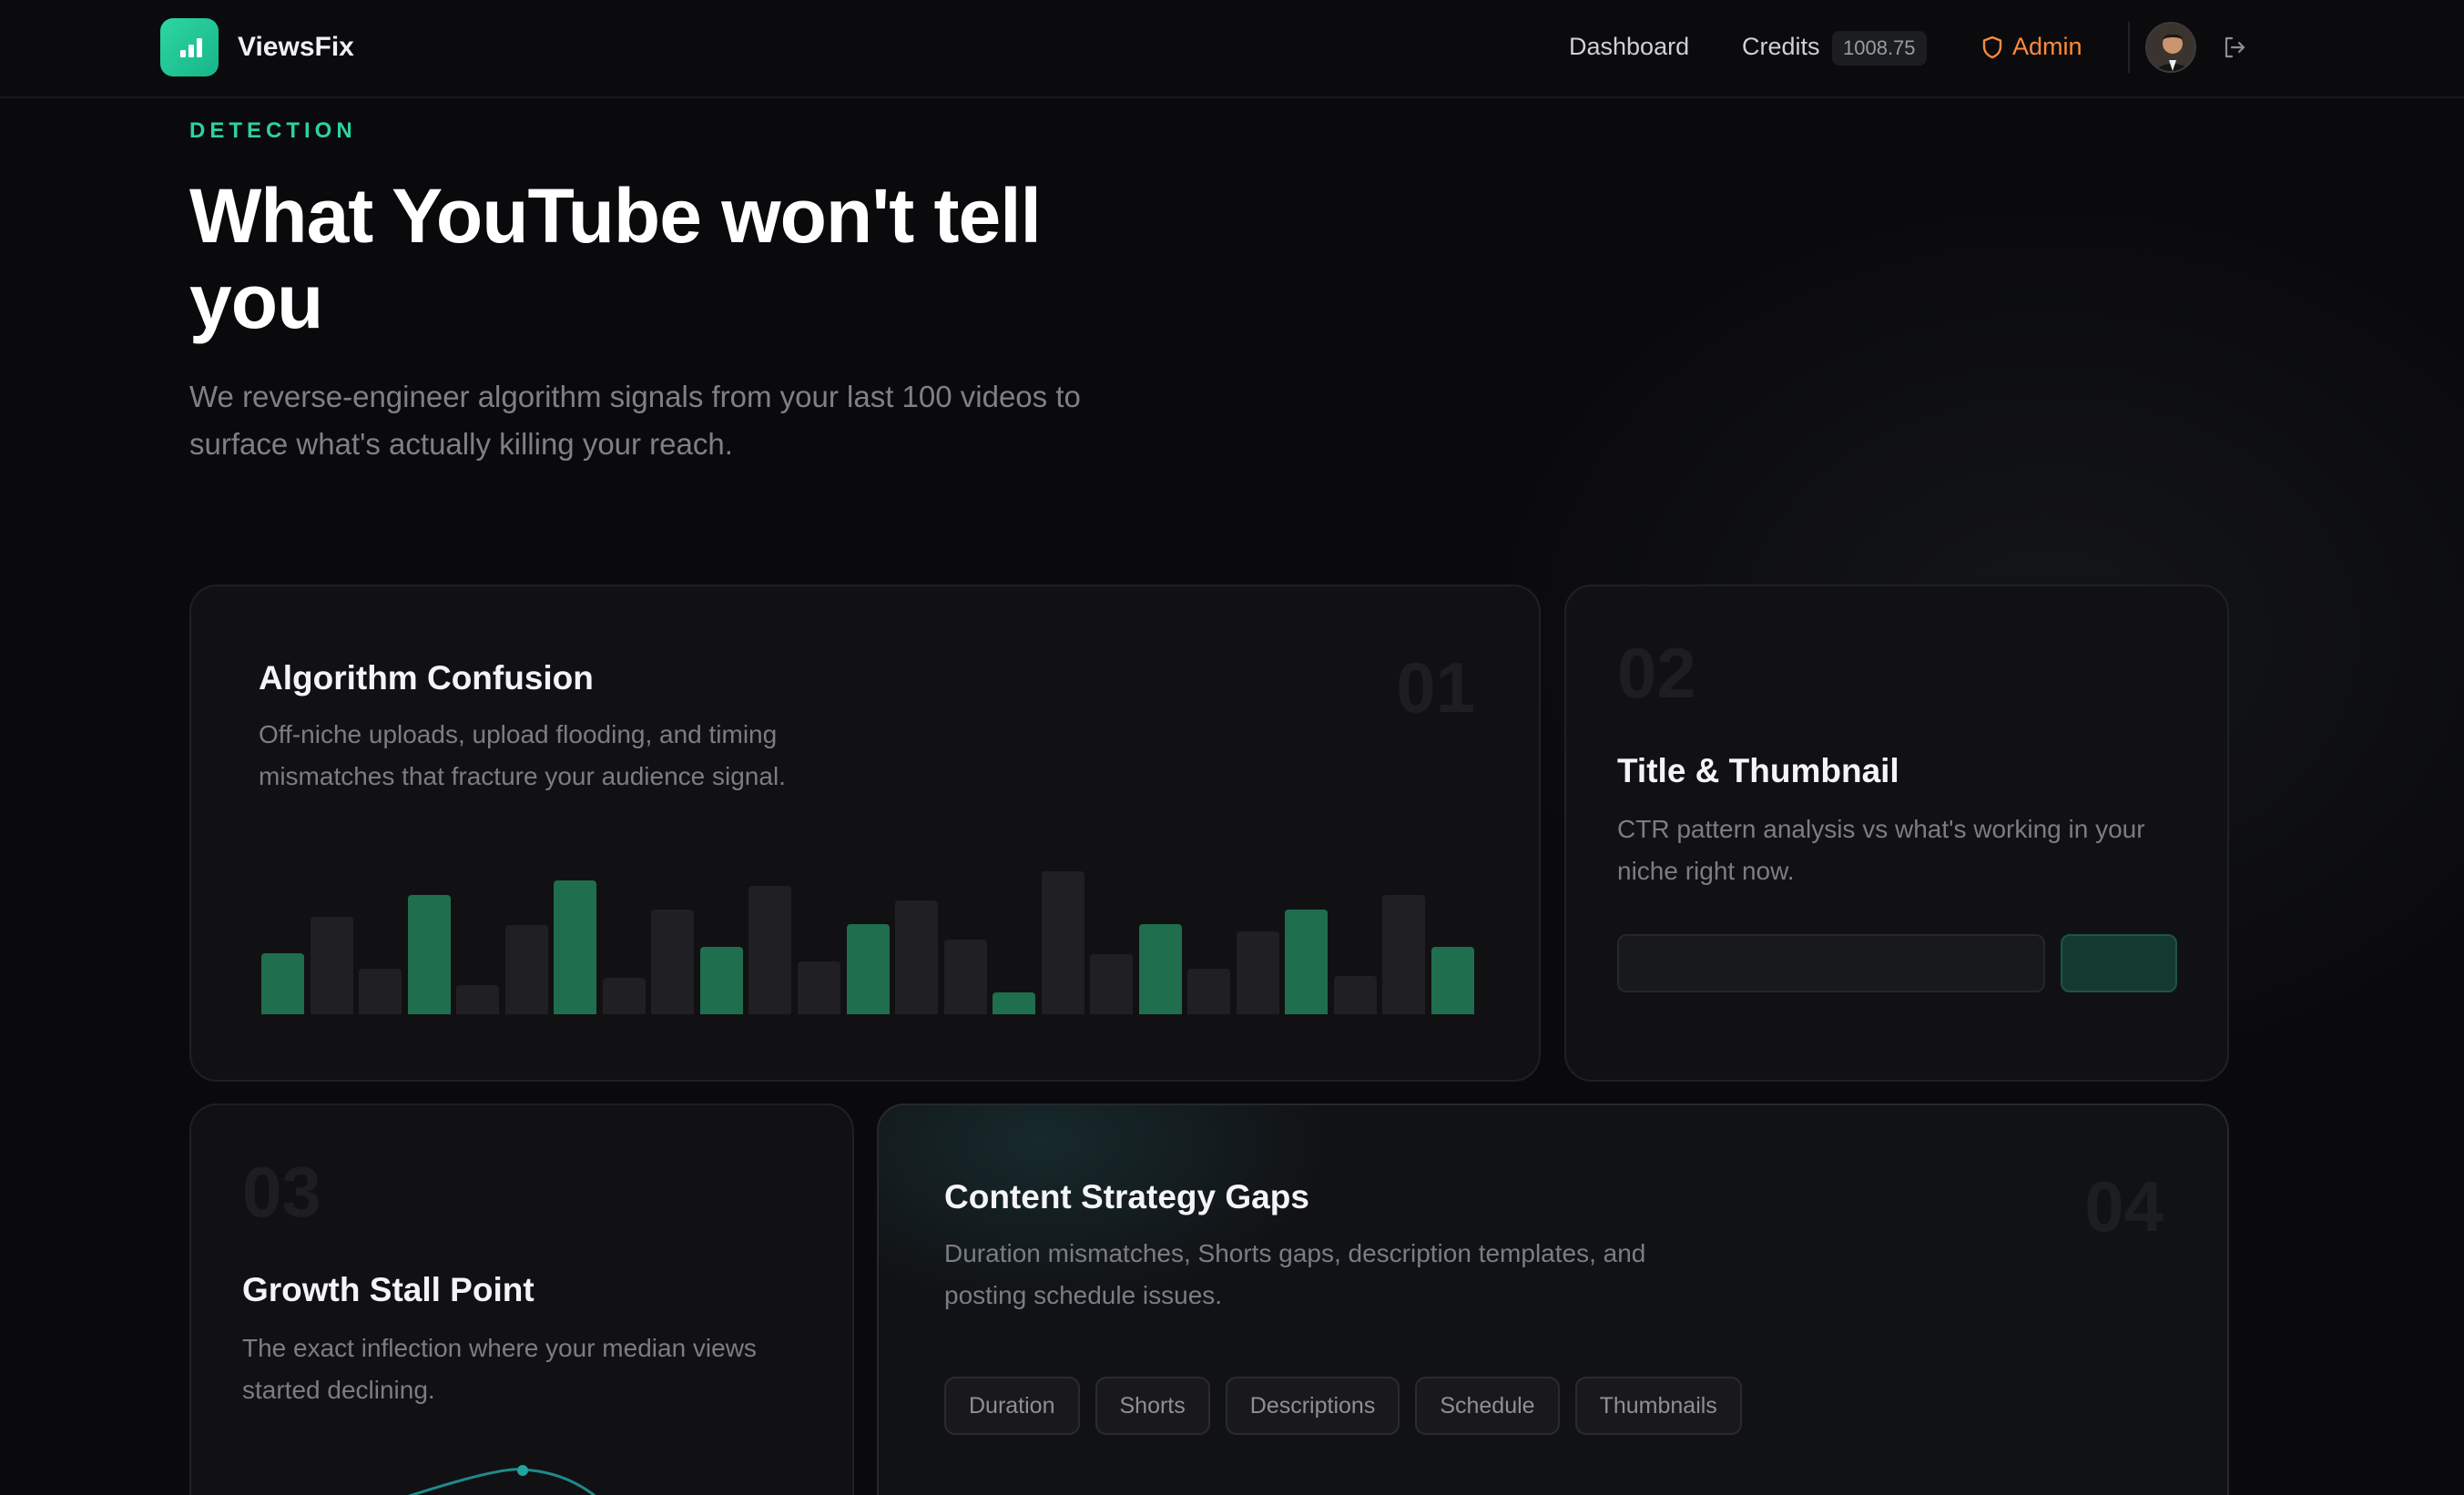  Describe the element at coordinates (1879, 48) in the screenshot. I see `credits-badge: 1008.75` at that location.